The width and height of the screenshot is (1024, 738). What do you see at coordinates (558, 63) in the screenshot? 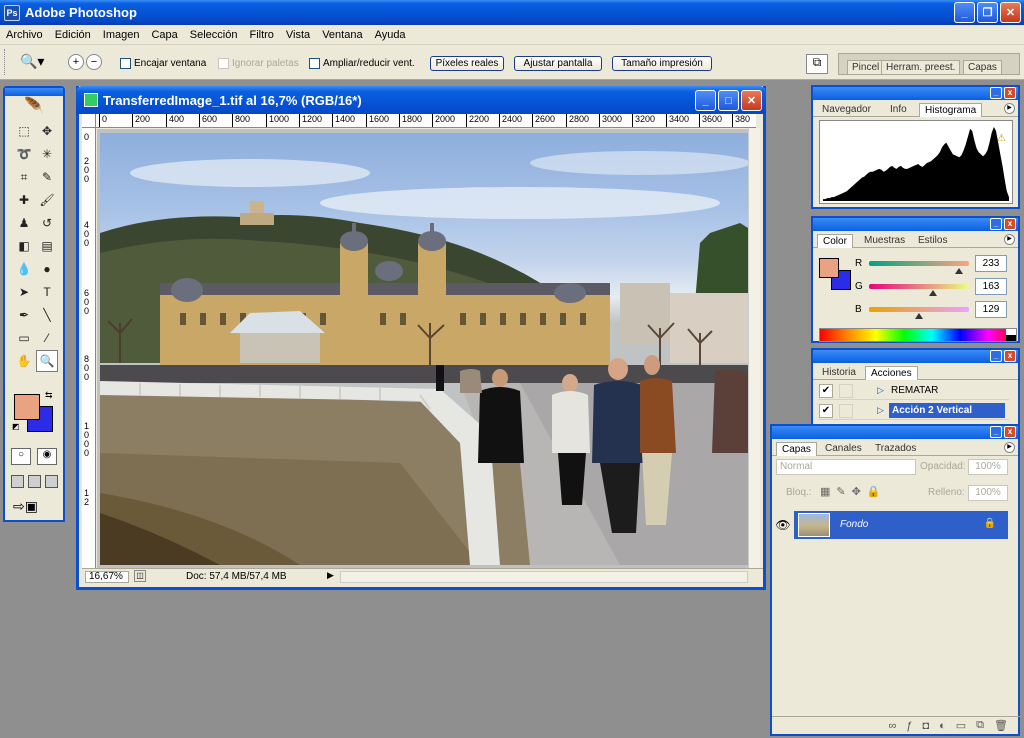
I see `fit-screen-button: Ajustar pantalla` at bounding box center [558, 63].